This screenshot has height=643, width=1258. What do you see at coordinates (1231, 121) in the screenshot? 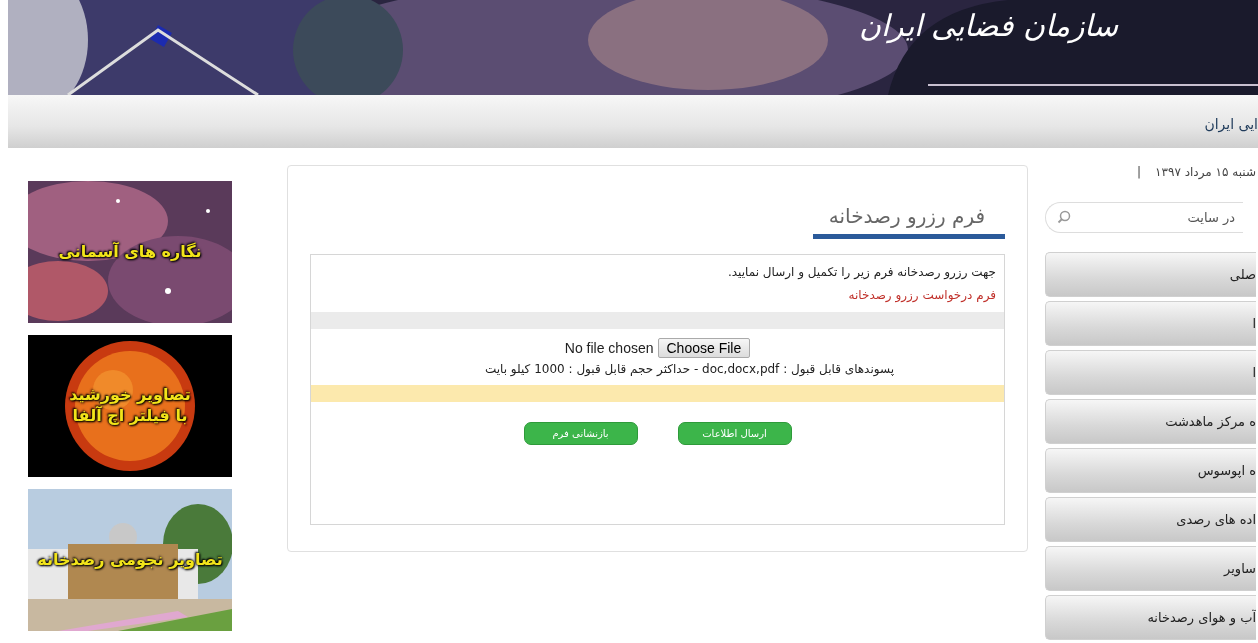
I see `site-title: ایی ایران` at bounding box center [1231, 121].